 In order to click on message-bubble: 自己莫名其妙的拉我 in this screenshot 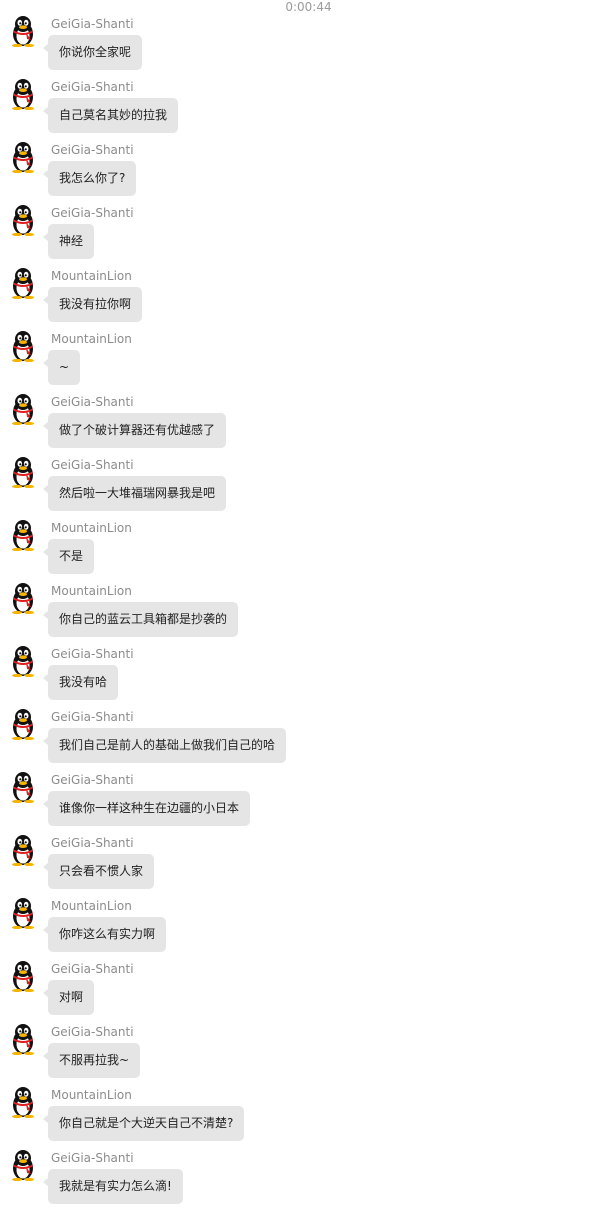, I will do `click(110, 115)`.